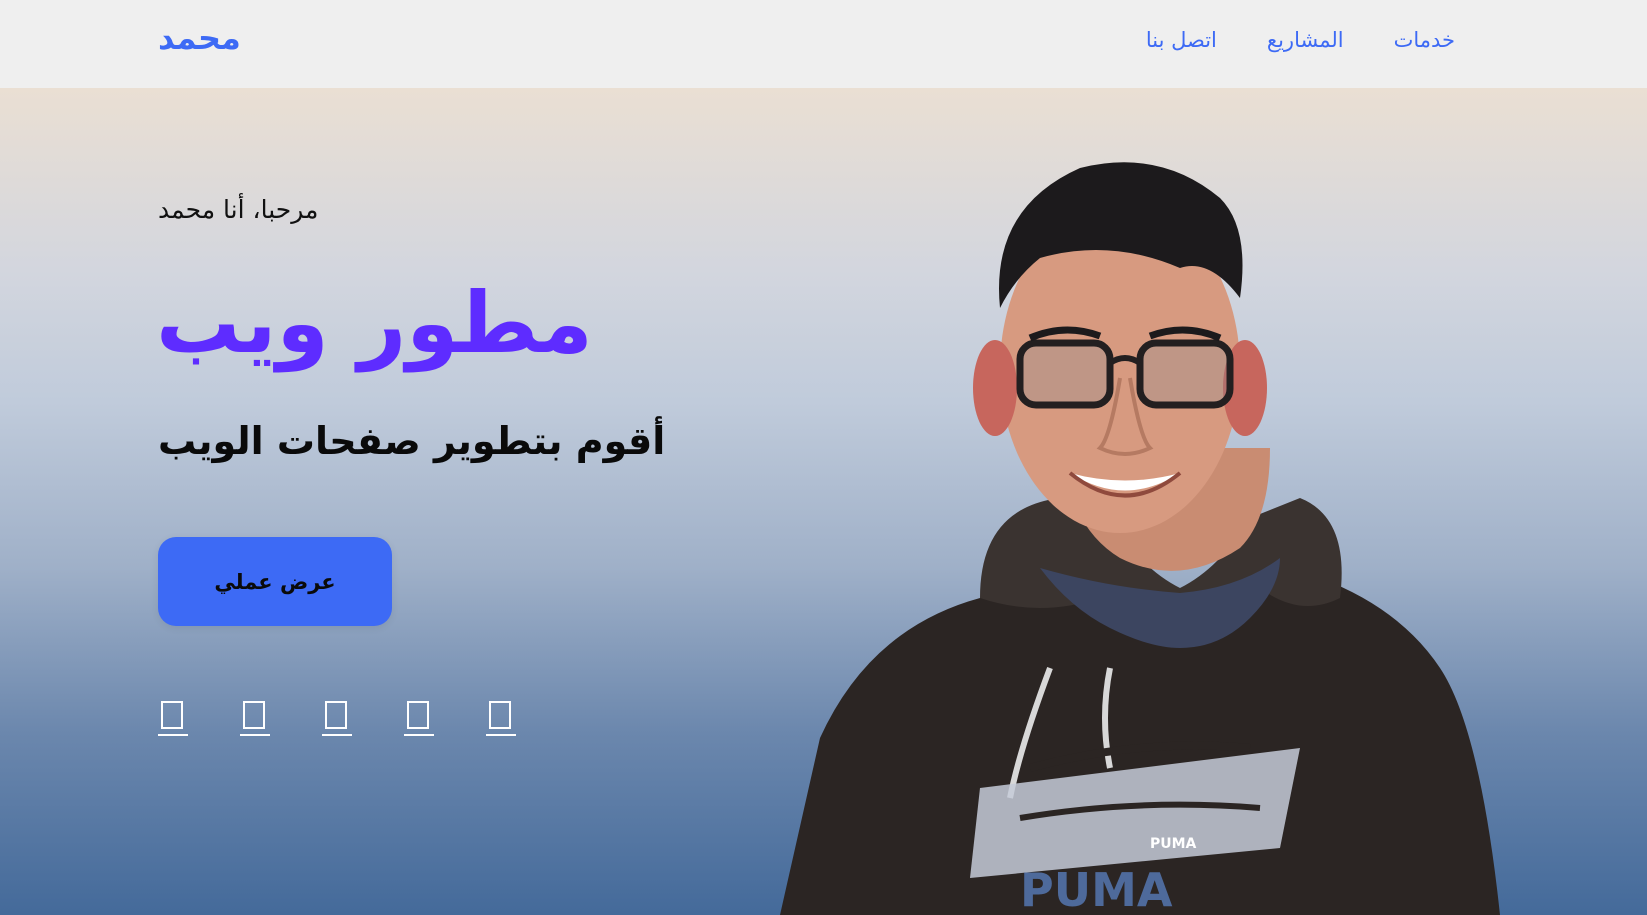  What do you see at coordinates (823, 44) in the screenshot?
I see `site-header: محمد خدمات المشاريع اتصل بنا` at bounding box center [823, 44].